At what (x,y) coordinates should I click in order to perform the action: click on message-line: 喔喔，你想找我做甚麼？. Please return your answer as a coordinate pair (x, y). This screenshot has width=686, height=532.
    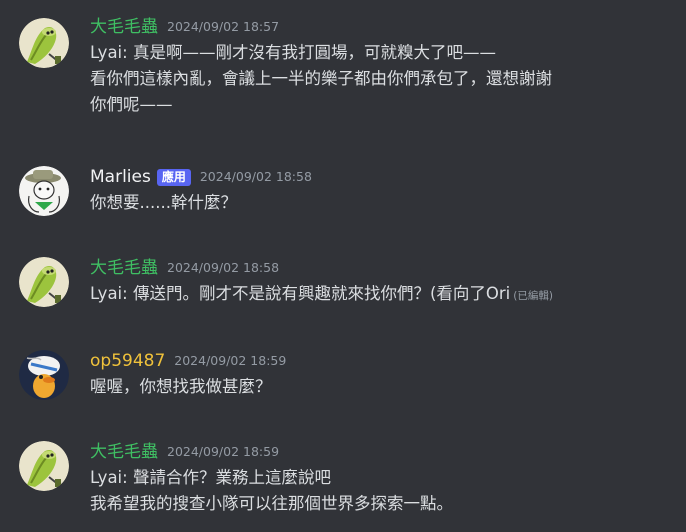
    Looking at the image, I should click on (181, 386).